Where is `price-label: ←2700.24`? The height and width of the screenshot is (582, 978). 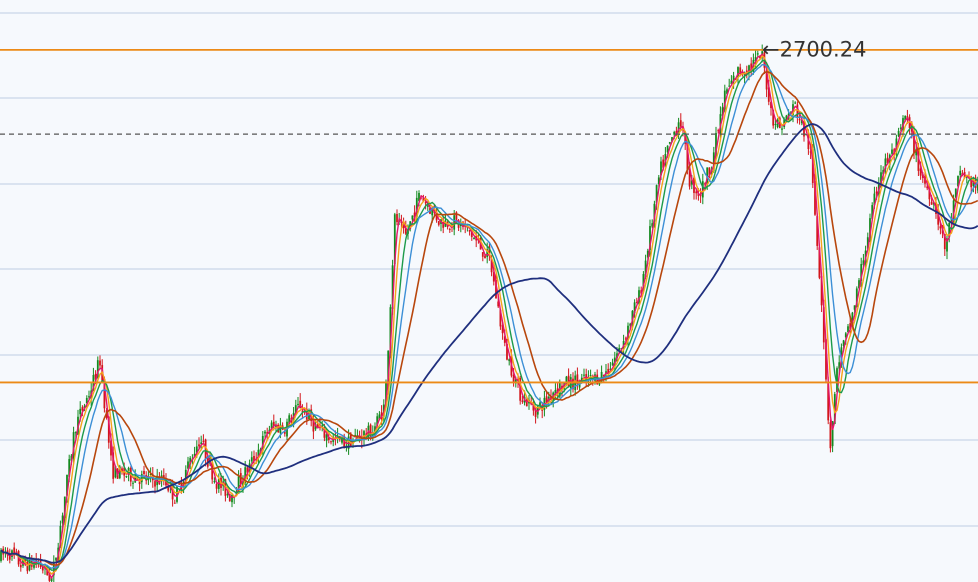 price-label: ←2700.24 is located at coordinates (814, 50).